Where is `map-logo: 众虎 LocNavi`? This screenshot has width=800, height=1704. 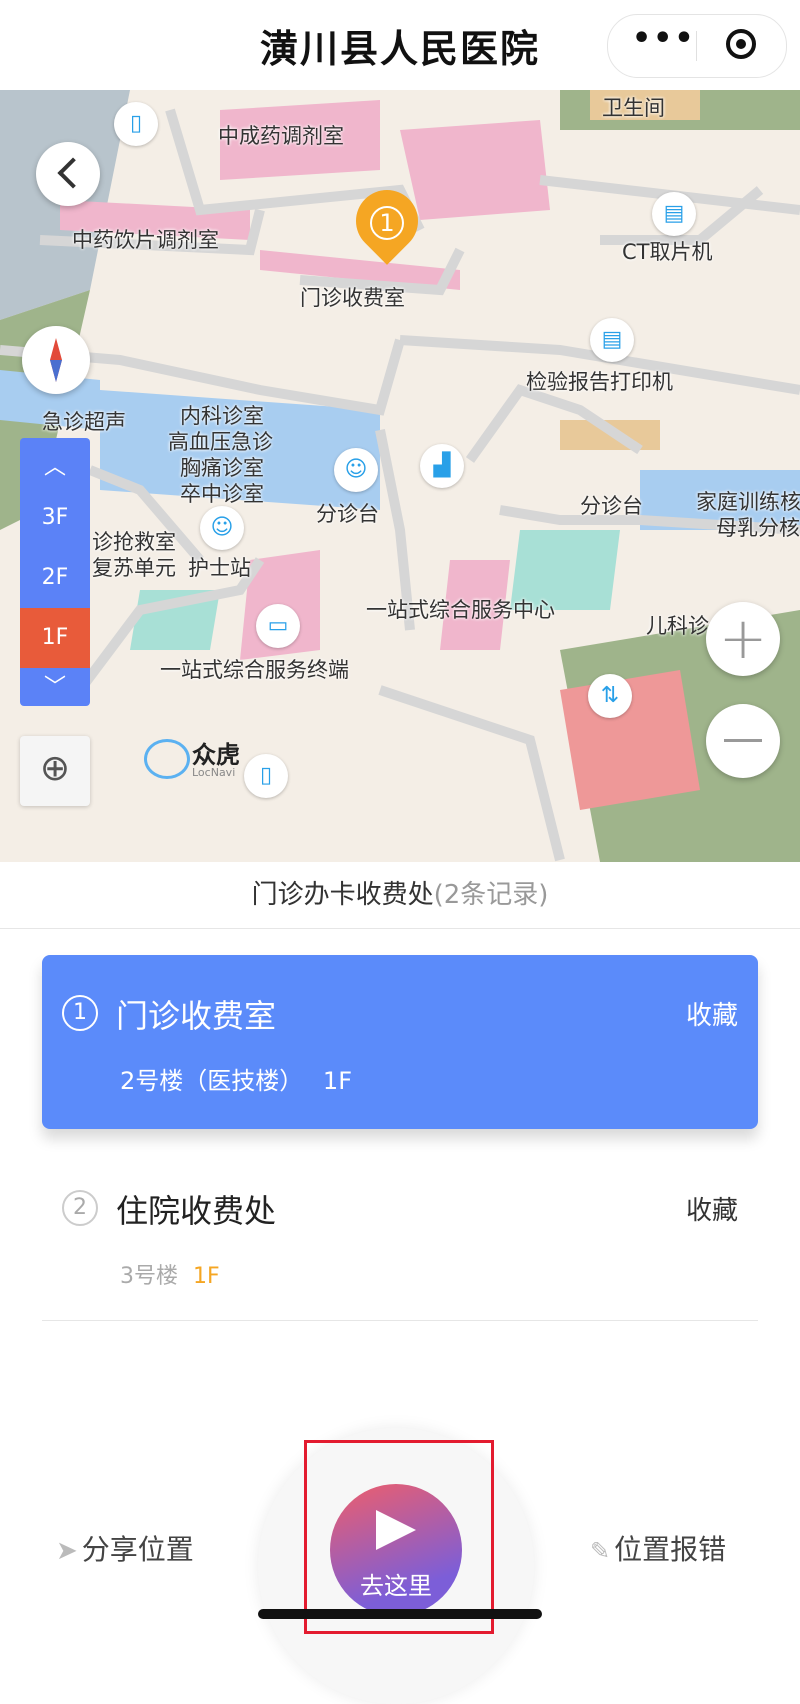 map-logo: 众虎 LocNavi is located at coordinates (192, 757).